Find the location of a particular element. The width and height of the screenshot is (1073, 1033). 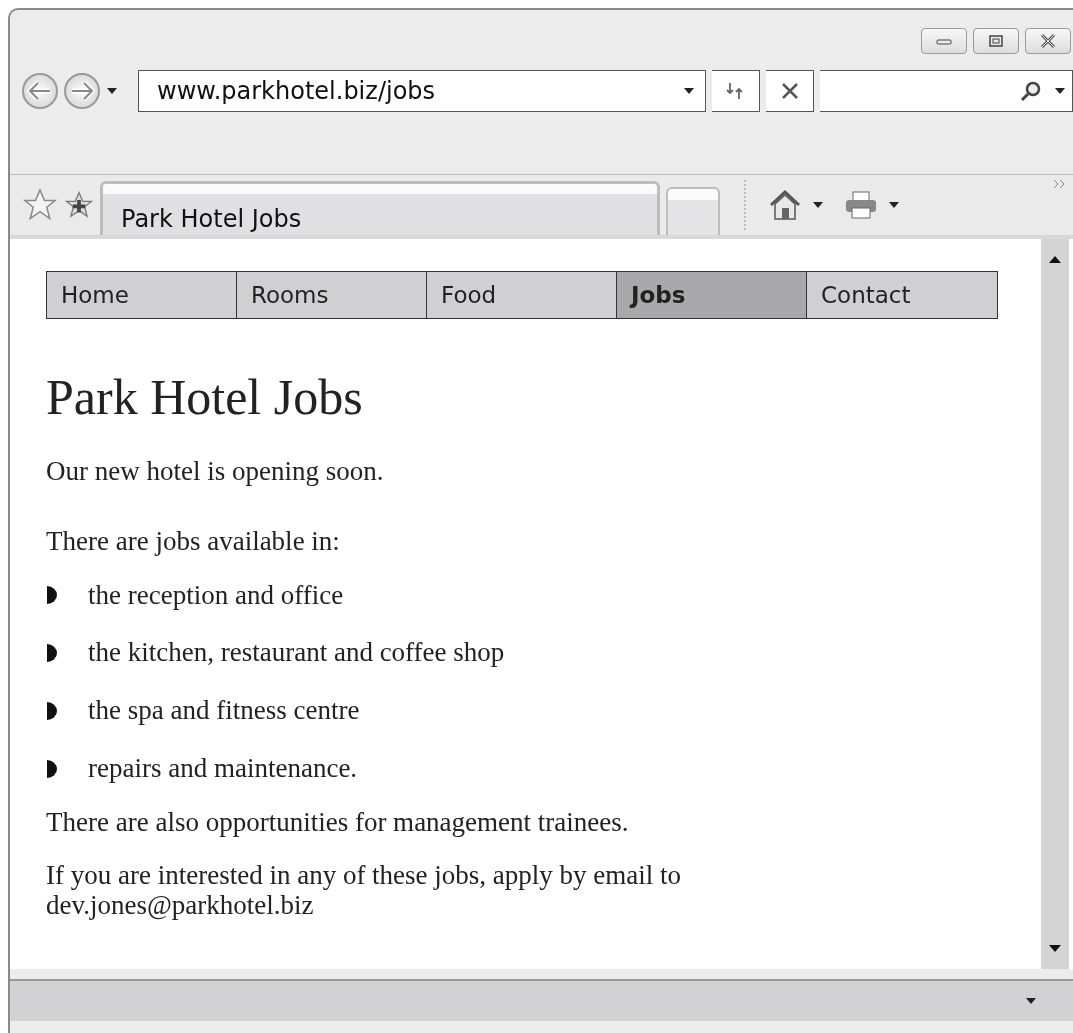

home-caret-icon is located at coordinates (818, 205).